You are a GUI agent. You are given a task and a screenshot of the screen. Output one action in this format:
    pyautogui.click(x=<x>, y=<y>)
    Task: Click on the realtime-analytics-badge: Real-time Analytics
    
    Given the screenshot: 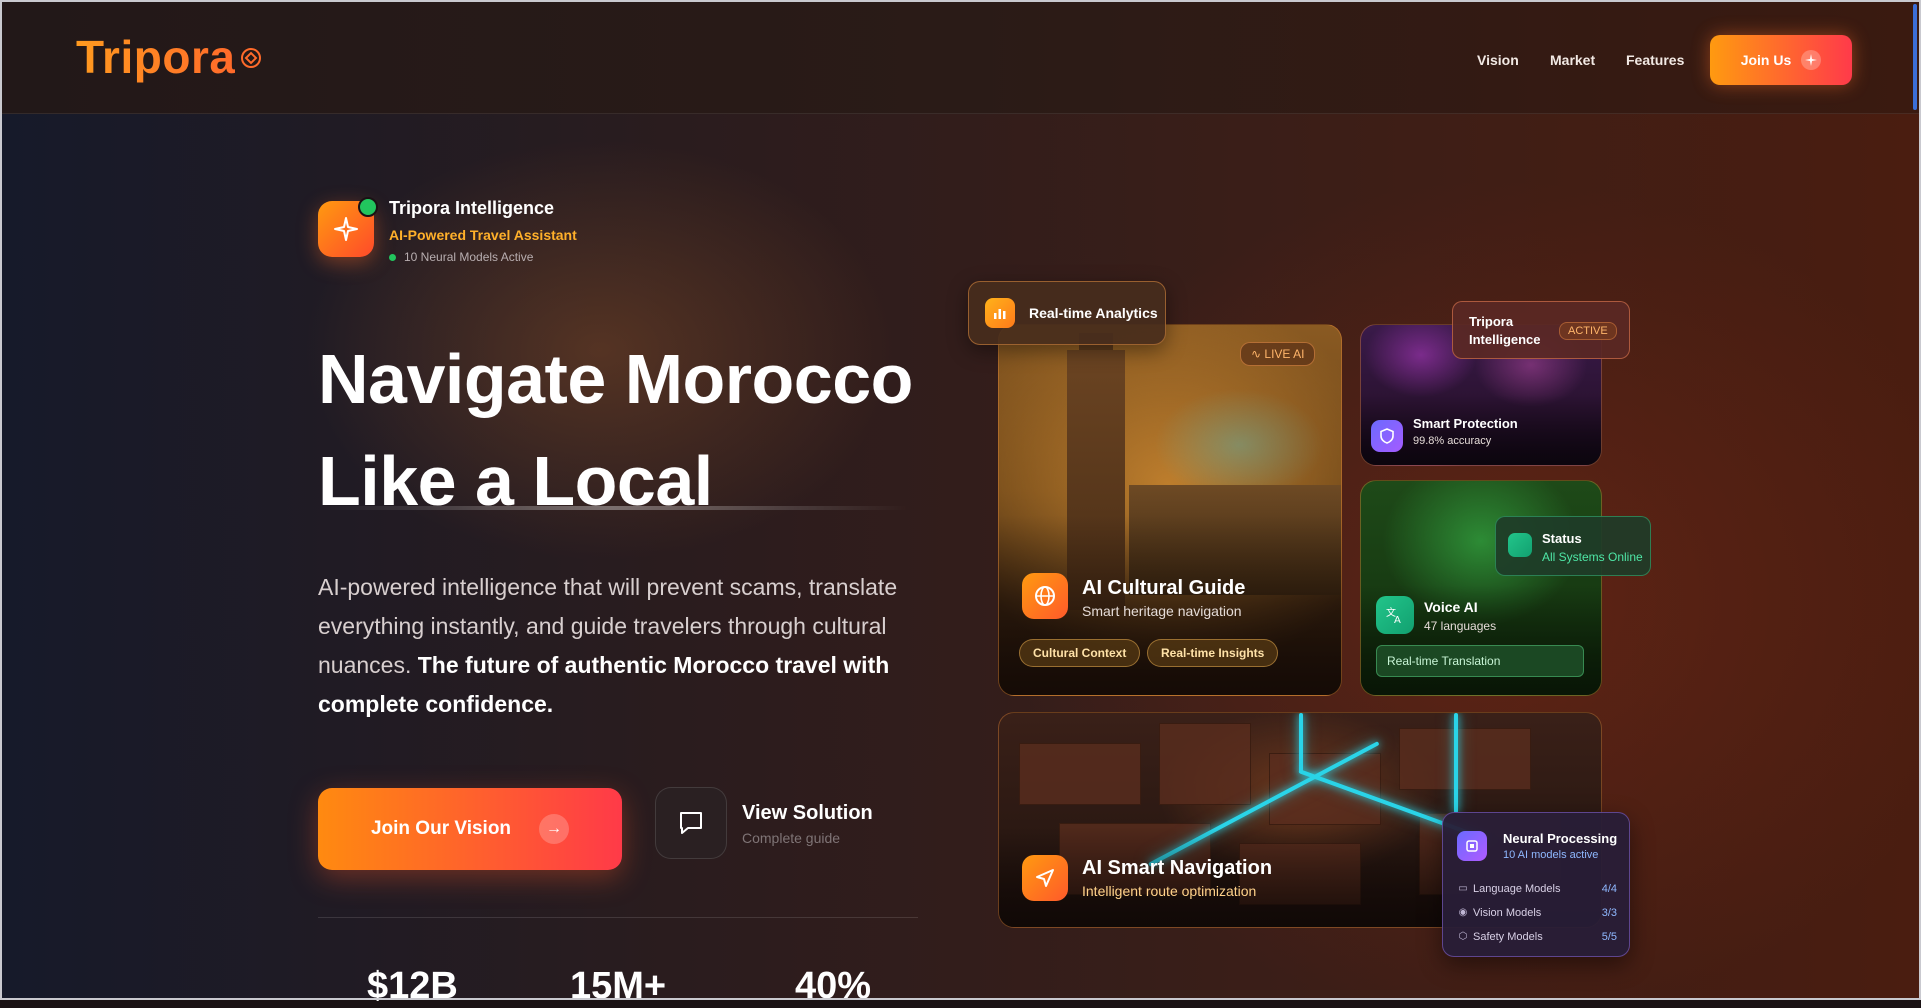 What is the action you would take?
    pyautogui.click(x=1067, y=313)
    